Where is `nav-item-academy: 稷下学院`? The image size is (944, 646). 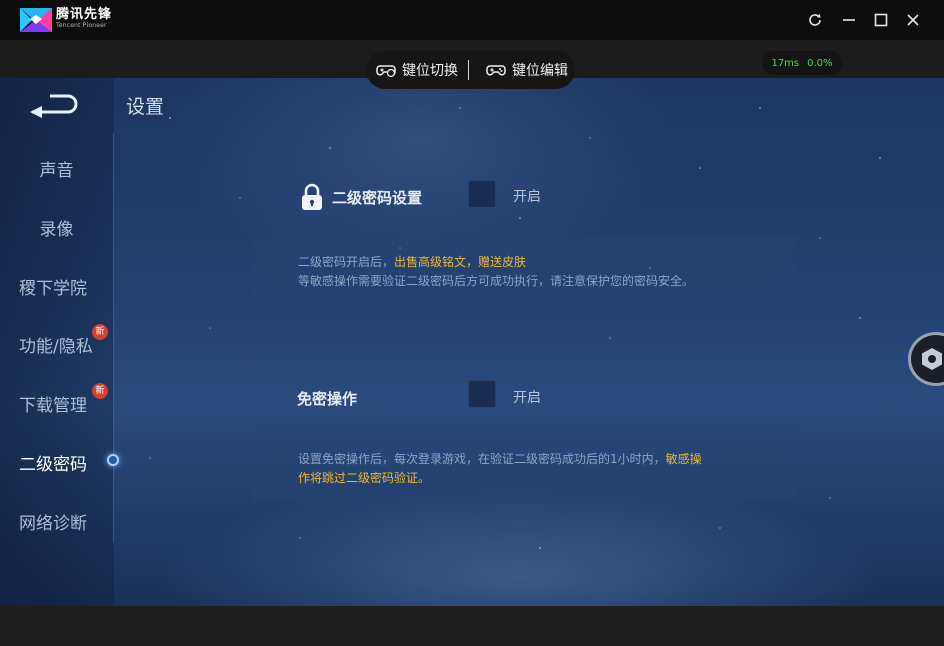 nav-item-academy: 稷下学院 is located at coordinates (56, 286).